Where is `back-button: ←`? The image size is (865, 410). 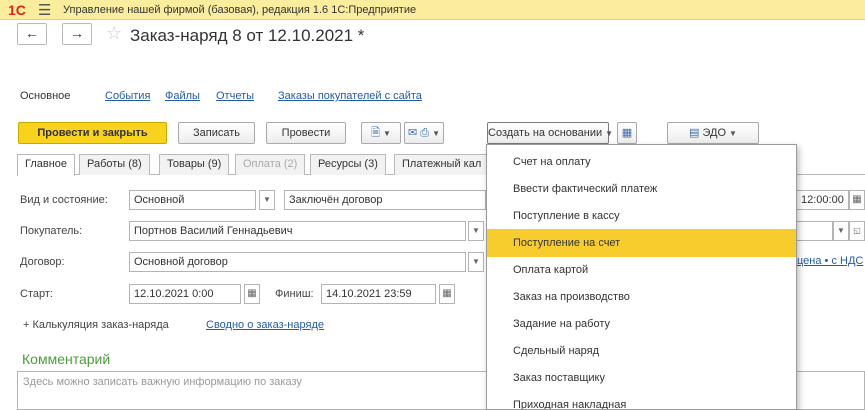 back-button: ← is located at coordinates (32, 34).